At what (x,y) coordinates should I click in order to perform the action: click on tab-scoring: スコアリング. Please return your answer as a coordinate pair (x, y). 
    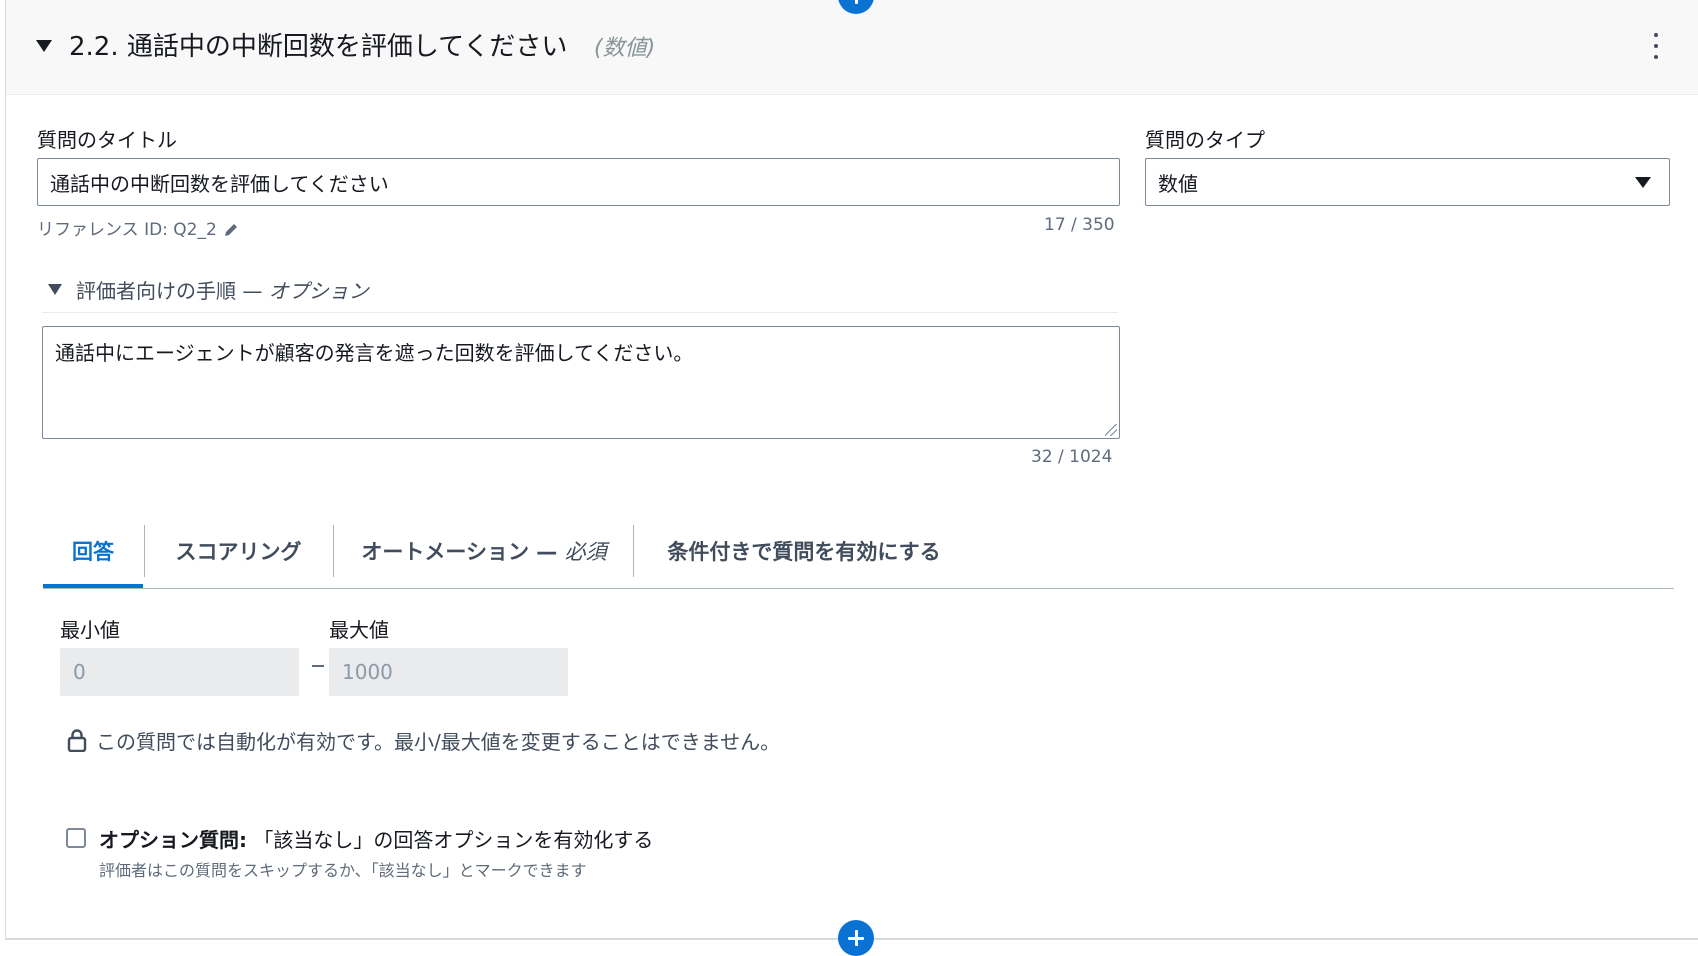
    Looking at the image, I should click on (238, 551).